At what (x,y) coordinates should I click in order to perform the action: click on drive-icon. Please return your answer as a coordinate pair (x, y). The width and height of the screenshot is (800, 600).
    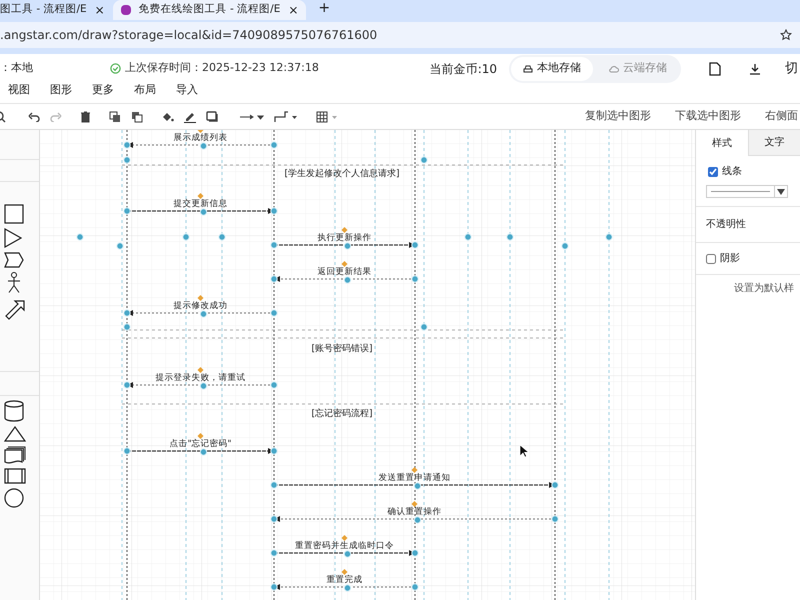
    Looking at the image, I should click on (528, 68).